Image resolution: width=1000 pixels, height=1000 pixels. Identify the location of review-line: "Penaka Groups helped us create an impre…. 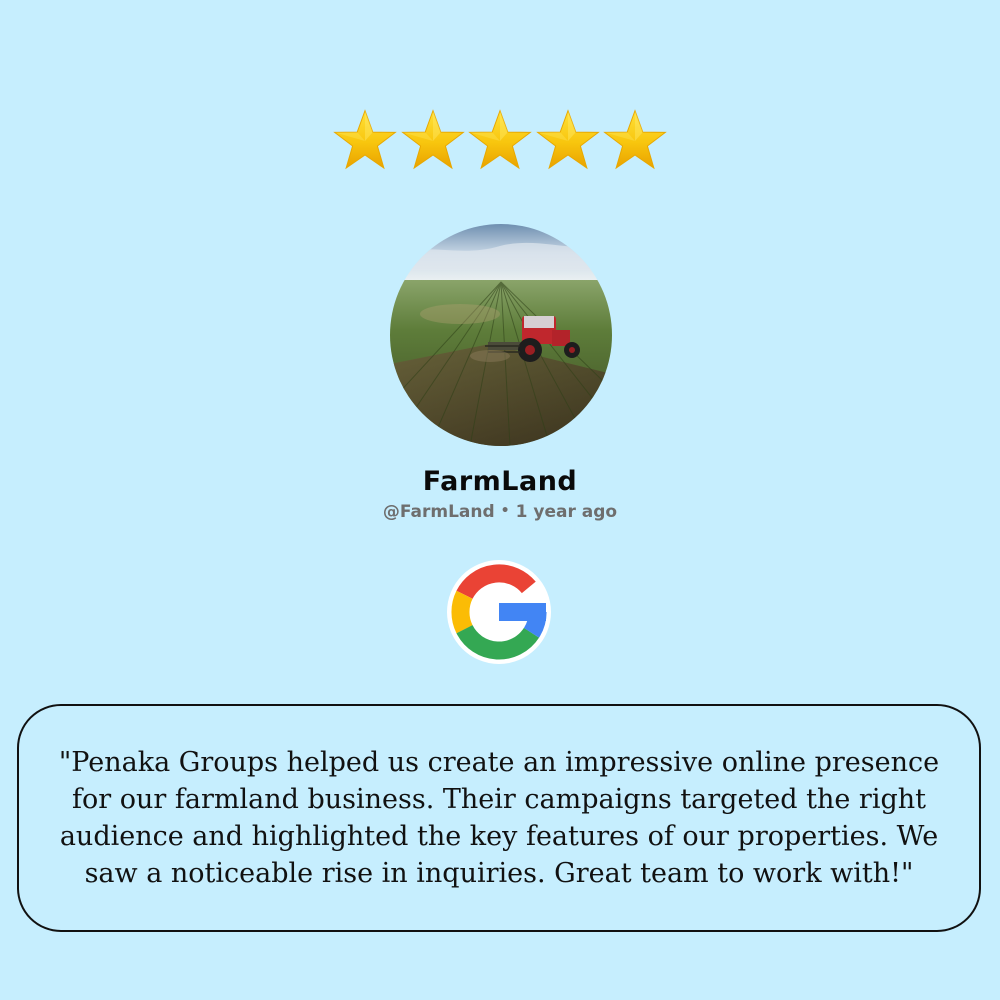
(499, 762).